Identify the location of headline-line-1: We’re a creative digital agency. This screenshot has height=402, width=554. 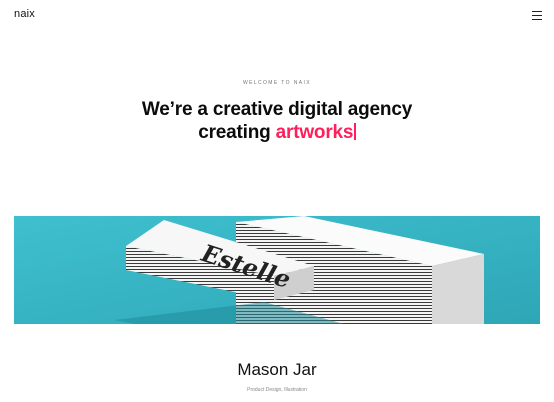
(277, 109).